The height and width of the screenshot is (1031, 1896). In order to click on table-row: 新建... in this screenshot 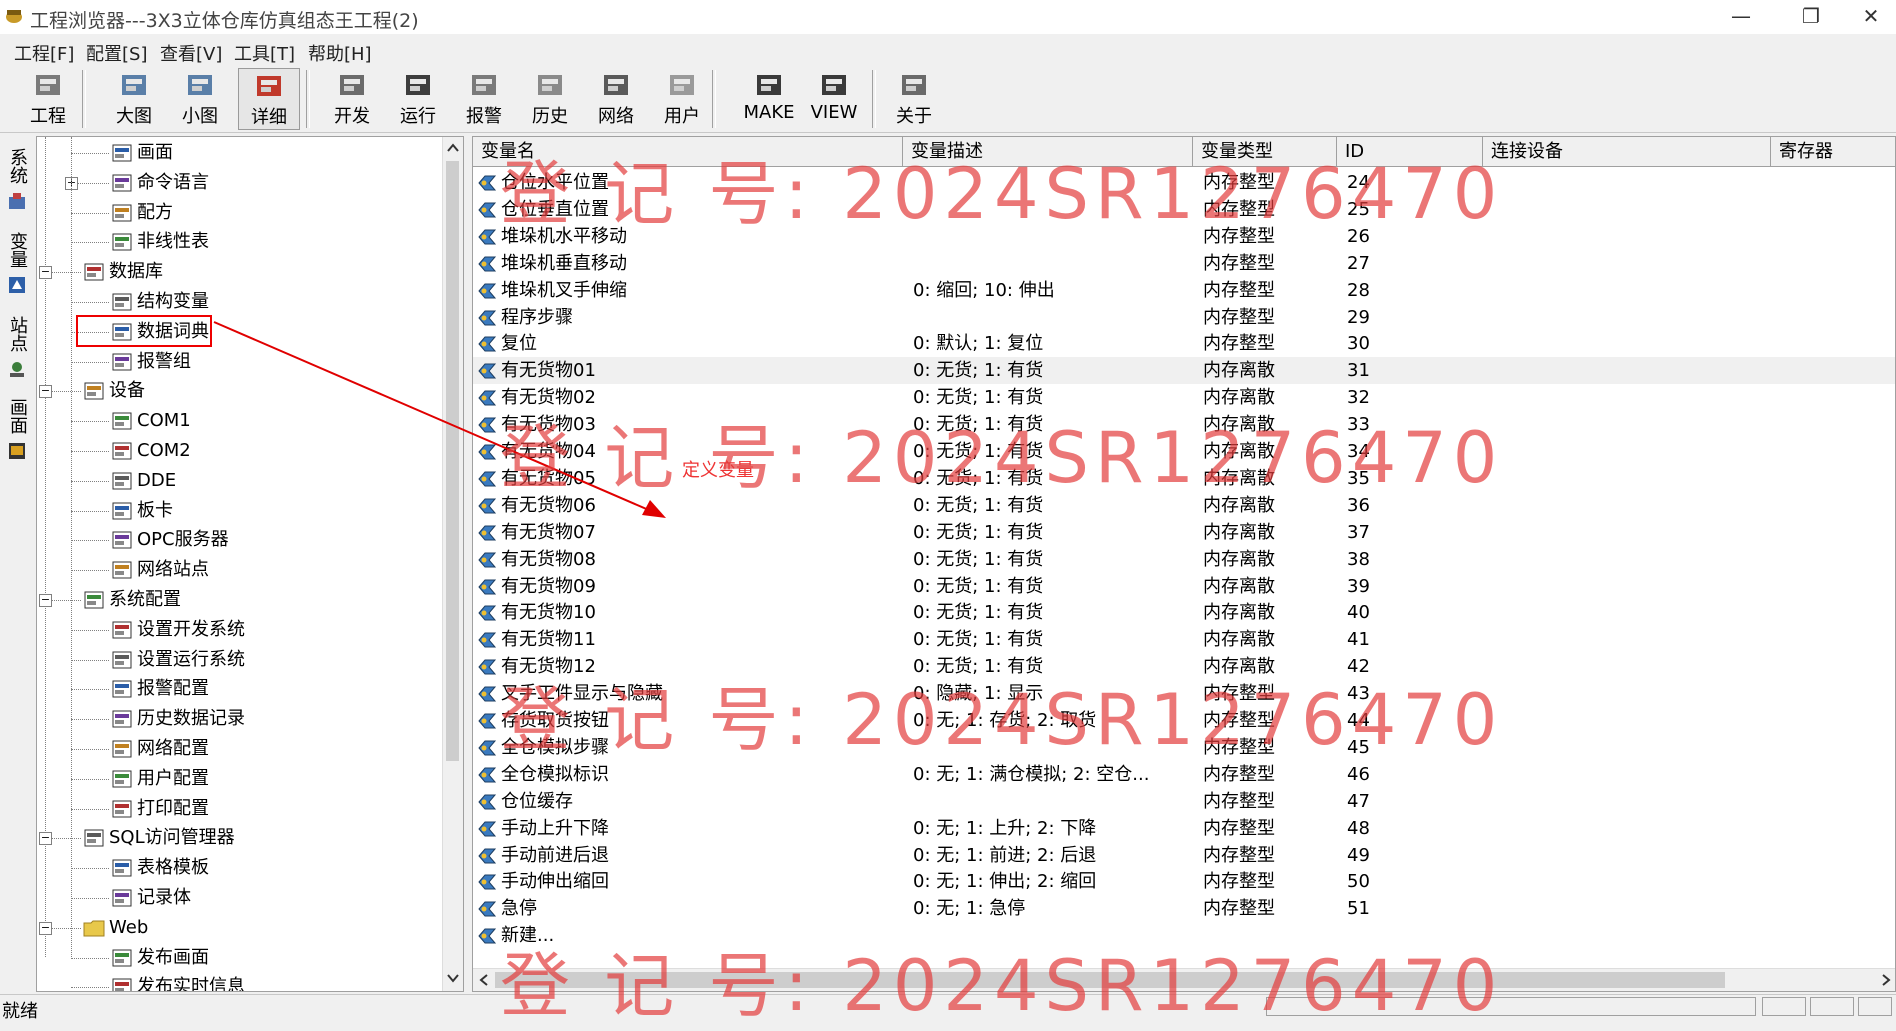, I will do `click(1184, 935)`.